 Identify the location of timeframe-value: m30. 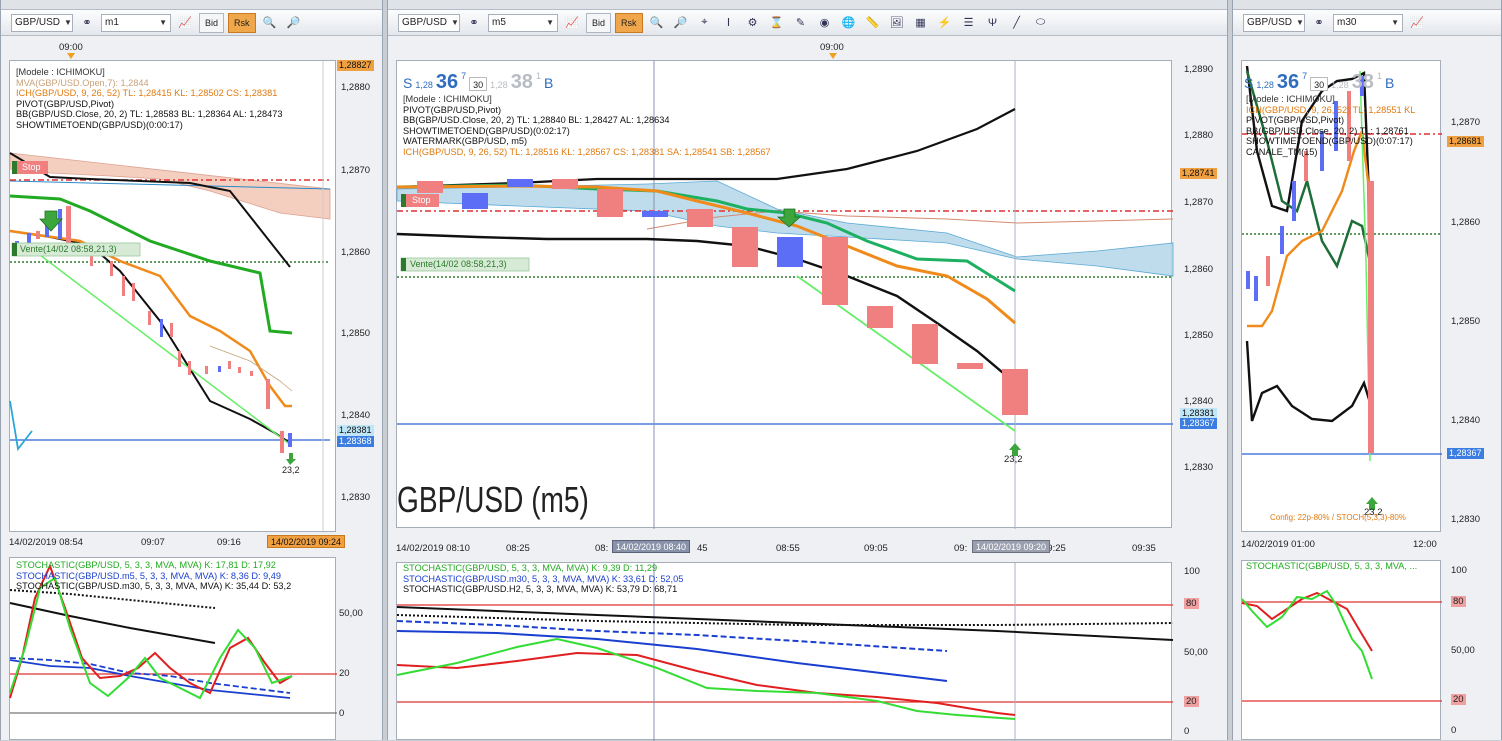
(1347, 22).